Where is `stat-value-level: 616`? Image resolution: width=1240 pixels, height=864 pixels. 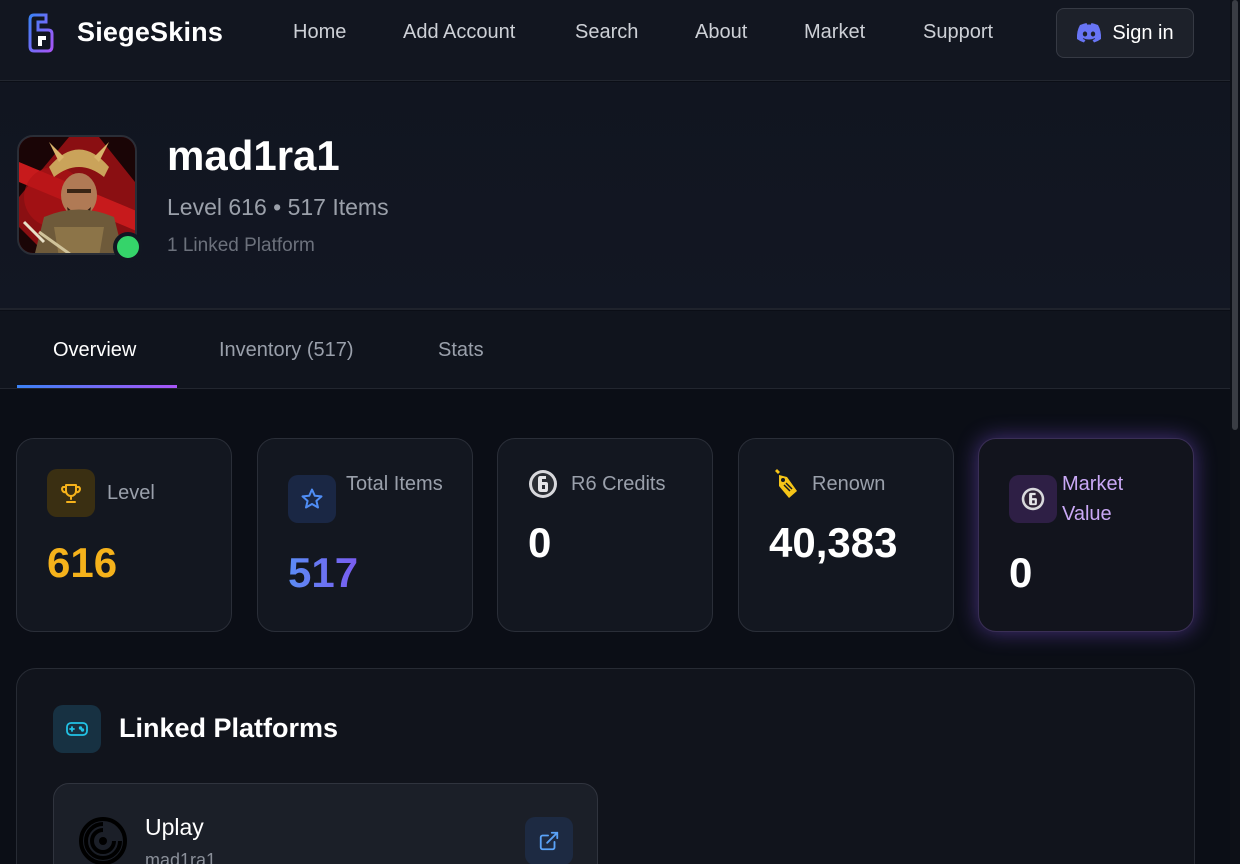
stat-value-level: 616 is located at coordinates (82, 562).